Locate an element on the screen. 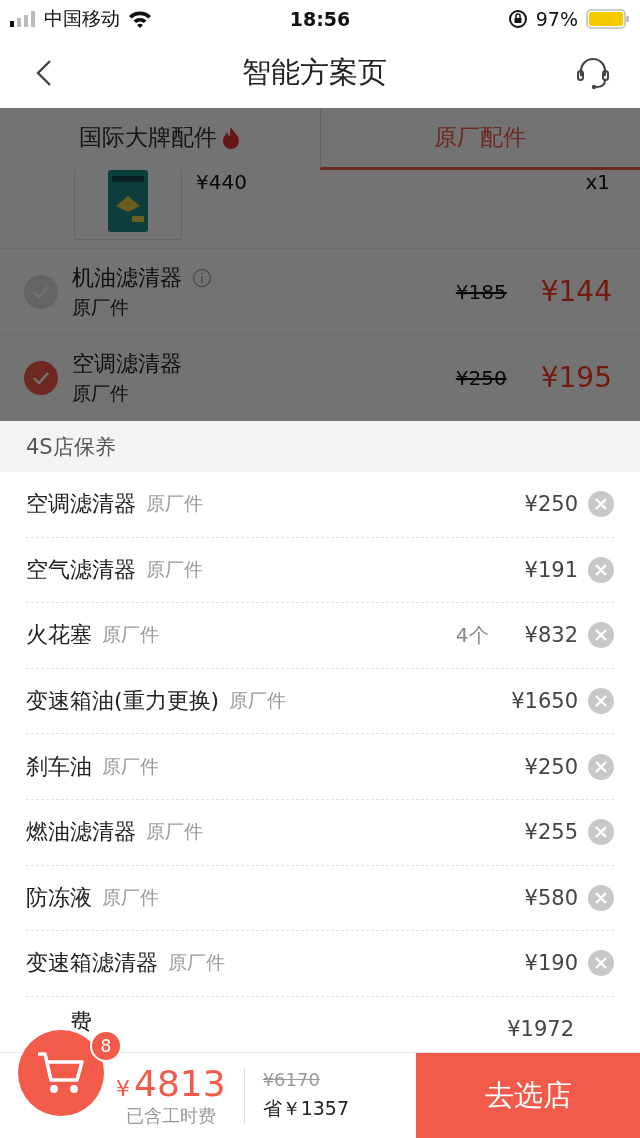 The width and height of the screenshot is (640, 1138). sheet-title: 4S店保养 is located at coordinates (320, 446).